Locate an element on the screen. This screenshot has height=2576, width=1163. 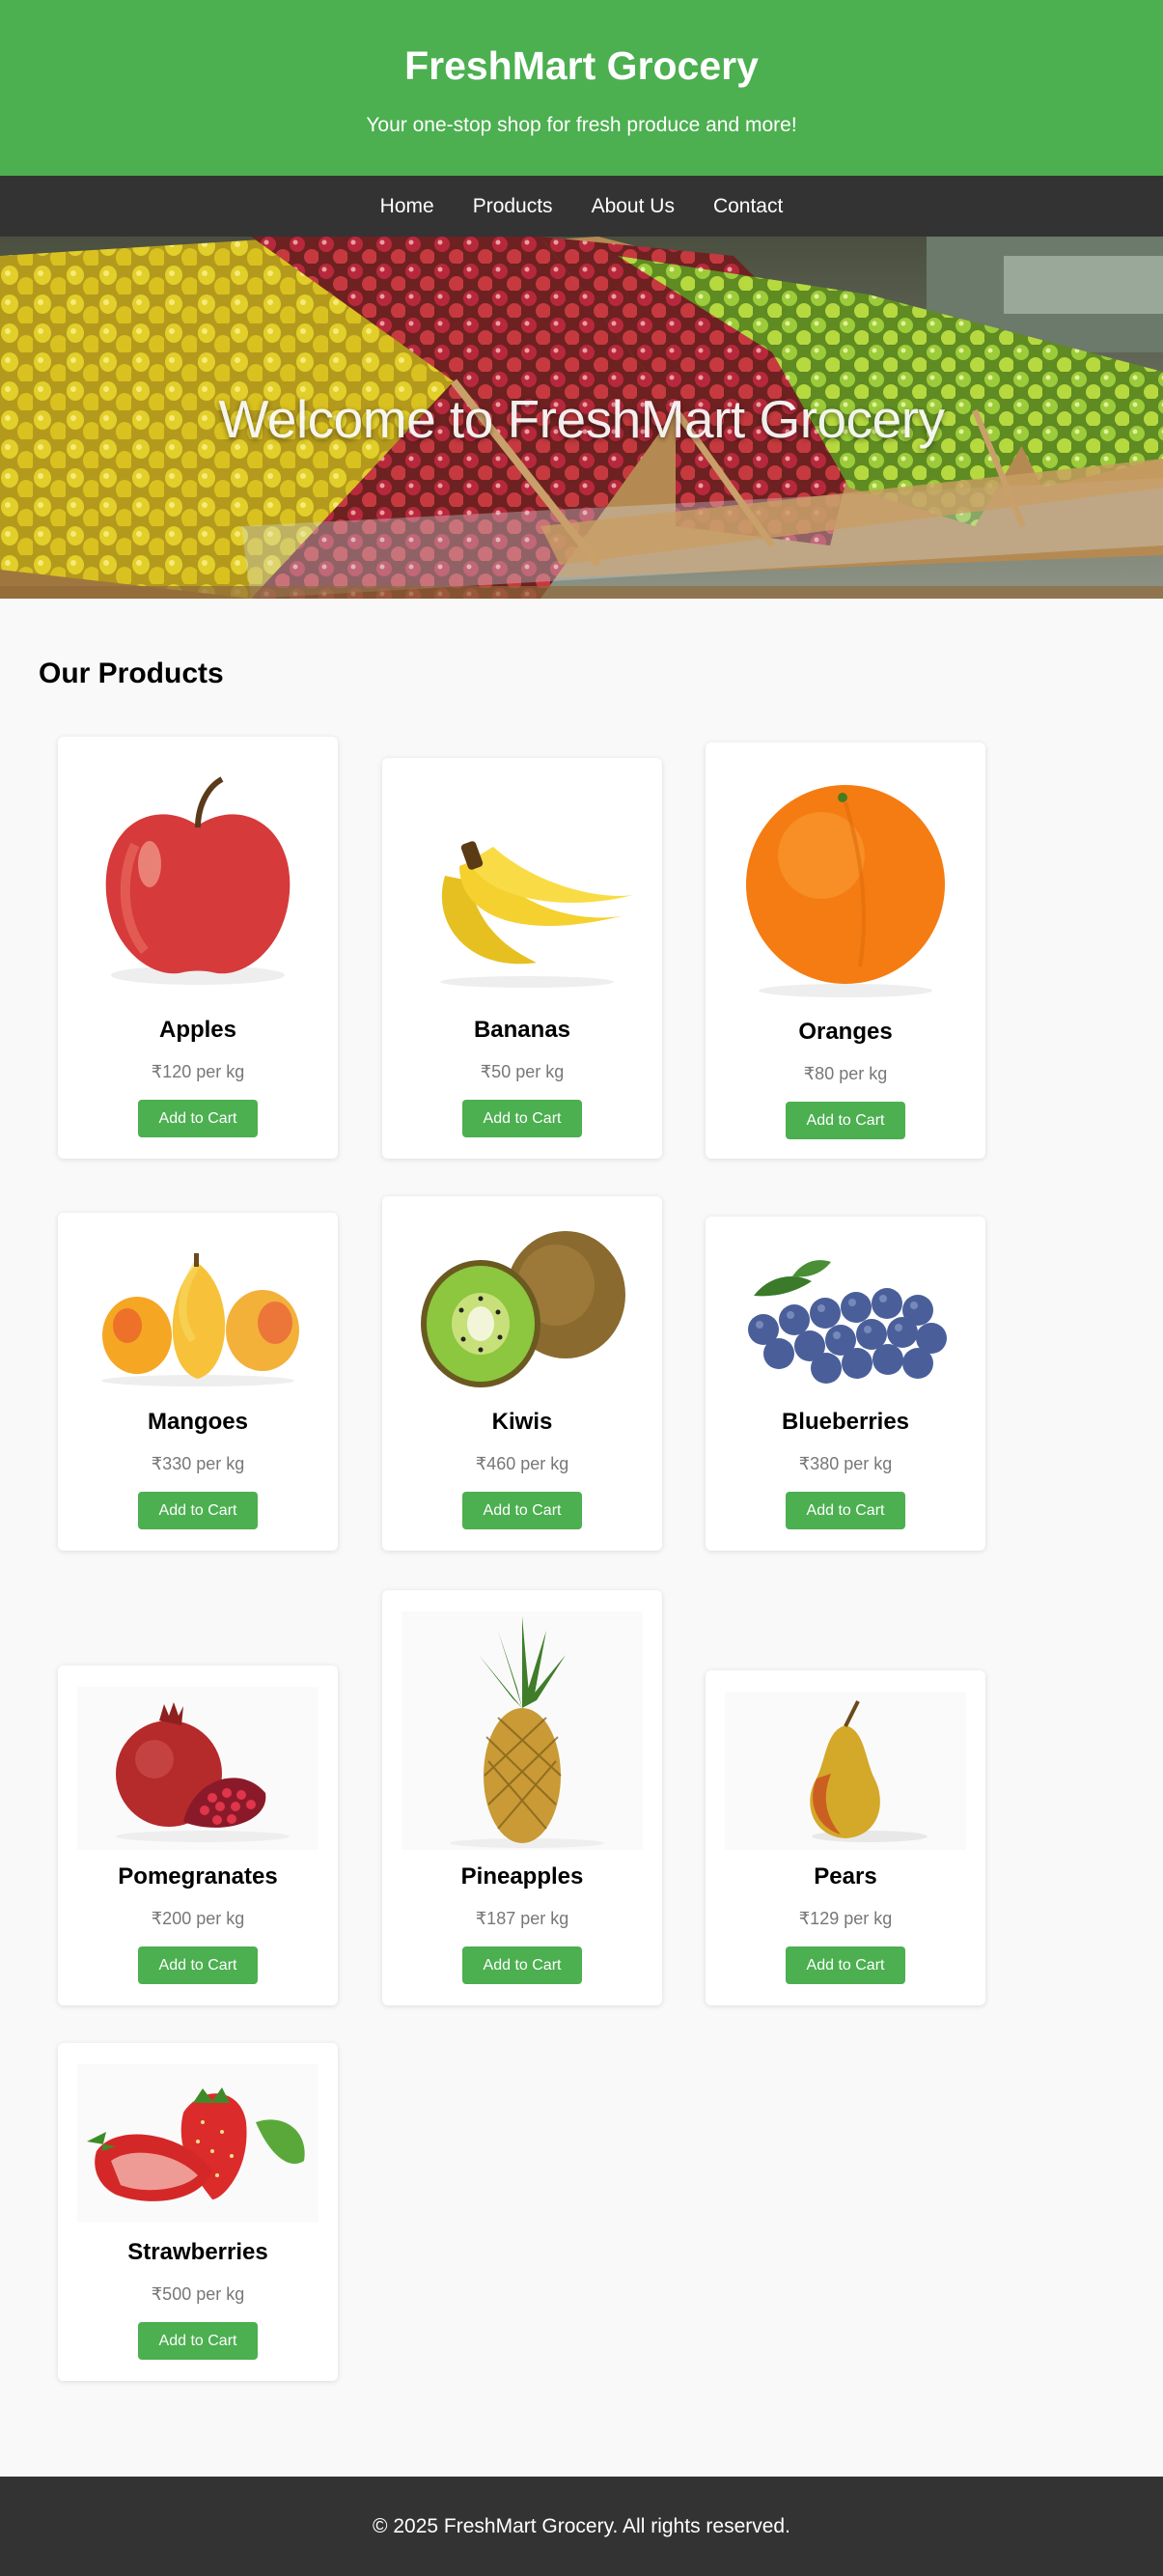
strawberry-image is located at coordinates (197, 2143).